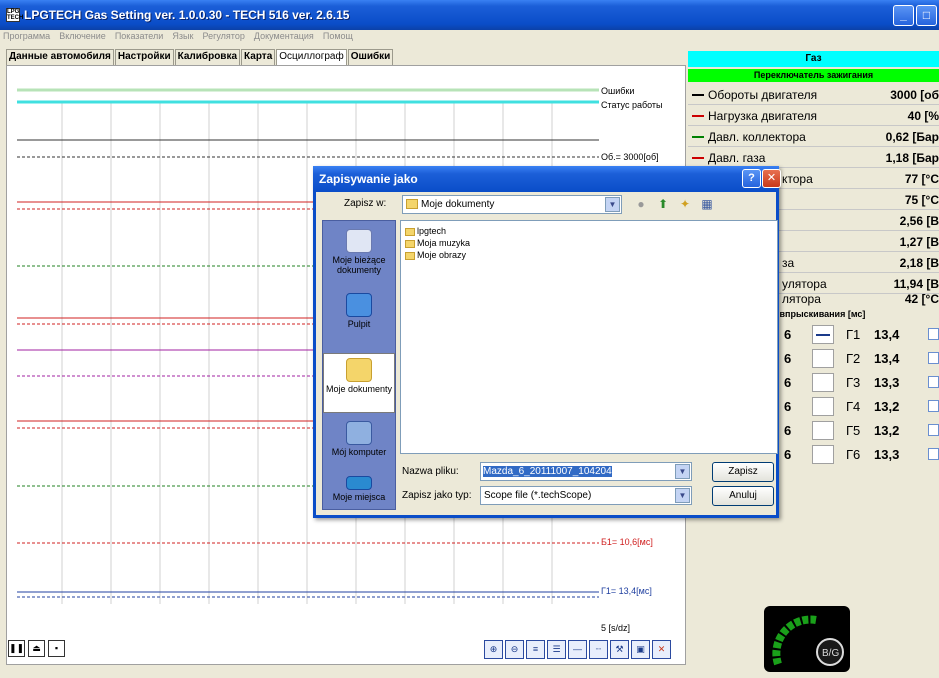  Describe the element at coordinates (771, 178) in the screenshot. I see `close-dialog-button: ✕` at that location.